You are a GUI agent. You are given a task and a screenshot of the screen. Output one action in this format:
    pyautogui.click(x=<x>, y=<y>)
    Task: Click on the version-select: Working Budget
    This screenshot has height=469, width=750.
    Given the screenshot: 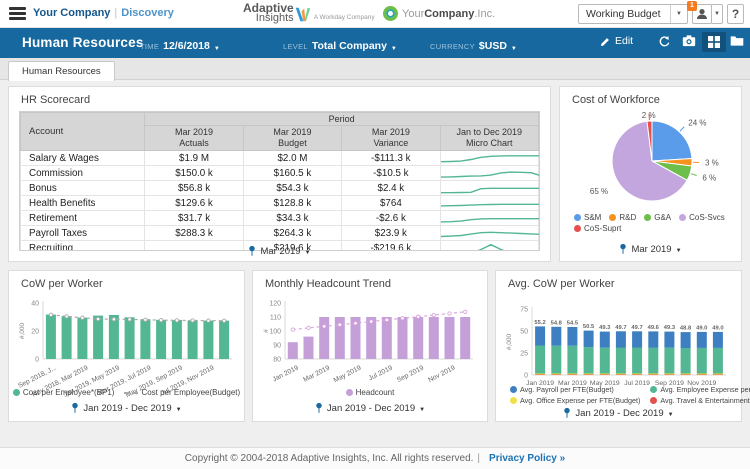 What is the action you would take?
    pyautogui.click(x=633, y=14)
    